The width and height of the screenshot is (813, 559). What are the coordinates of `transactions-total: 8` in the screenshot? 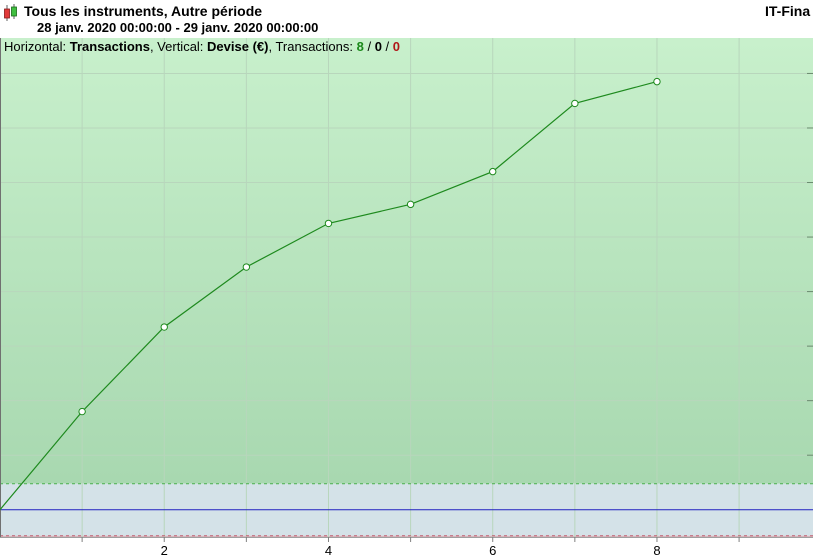 It's located at (360, 46).